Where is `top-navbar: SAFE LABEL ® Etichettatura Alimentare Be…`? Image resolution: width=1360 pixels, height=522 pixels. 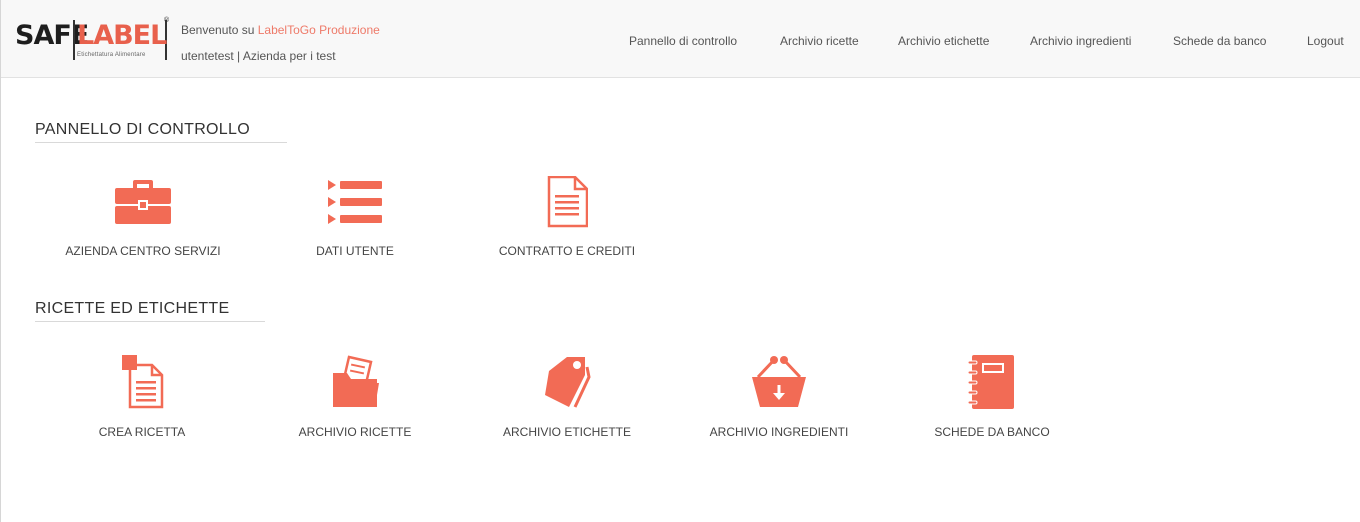 top-navbar: SAFE LABEL ® Etichettatura Alimentare Be… is located at coordinates (680, 39).